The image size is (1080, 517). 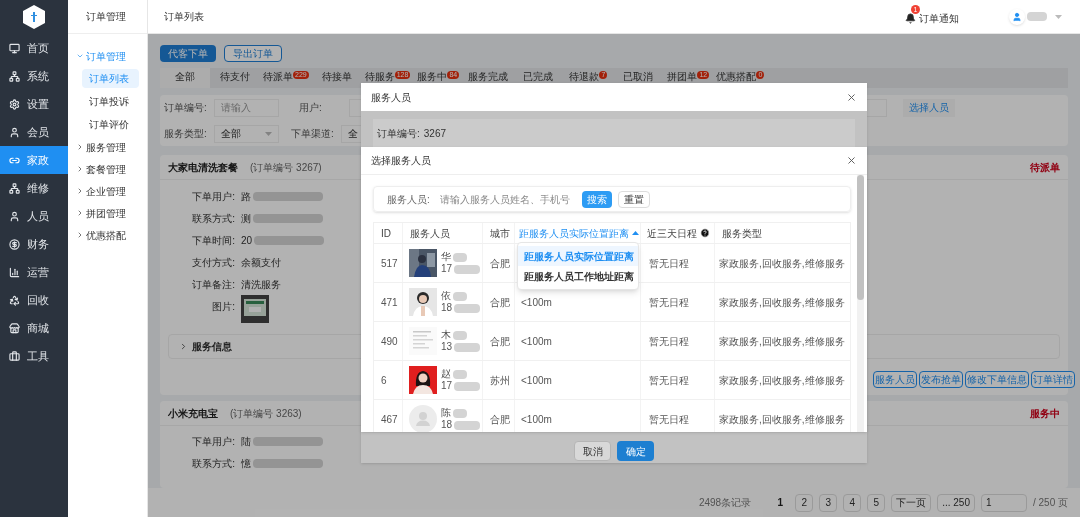 What do you see at coordinates (498, 233) in the screenshot?
I see `column-header: 城市` at bounding box center [498, 233].